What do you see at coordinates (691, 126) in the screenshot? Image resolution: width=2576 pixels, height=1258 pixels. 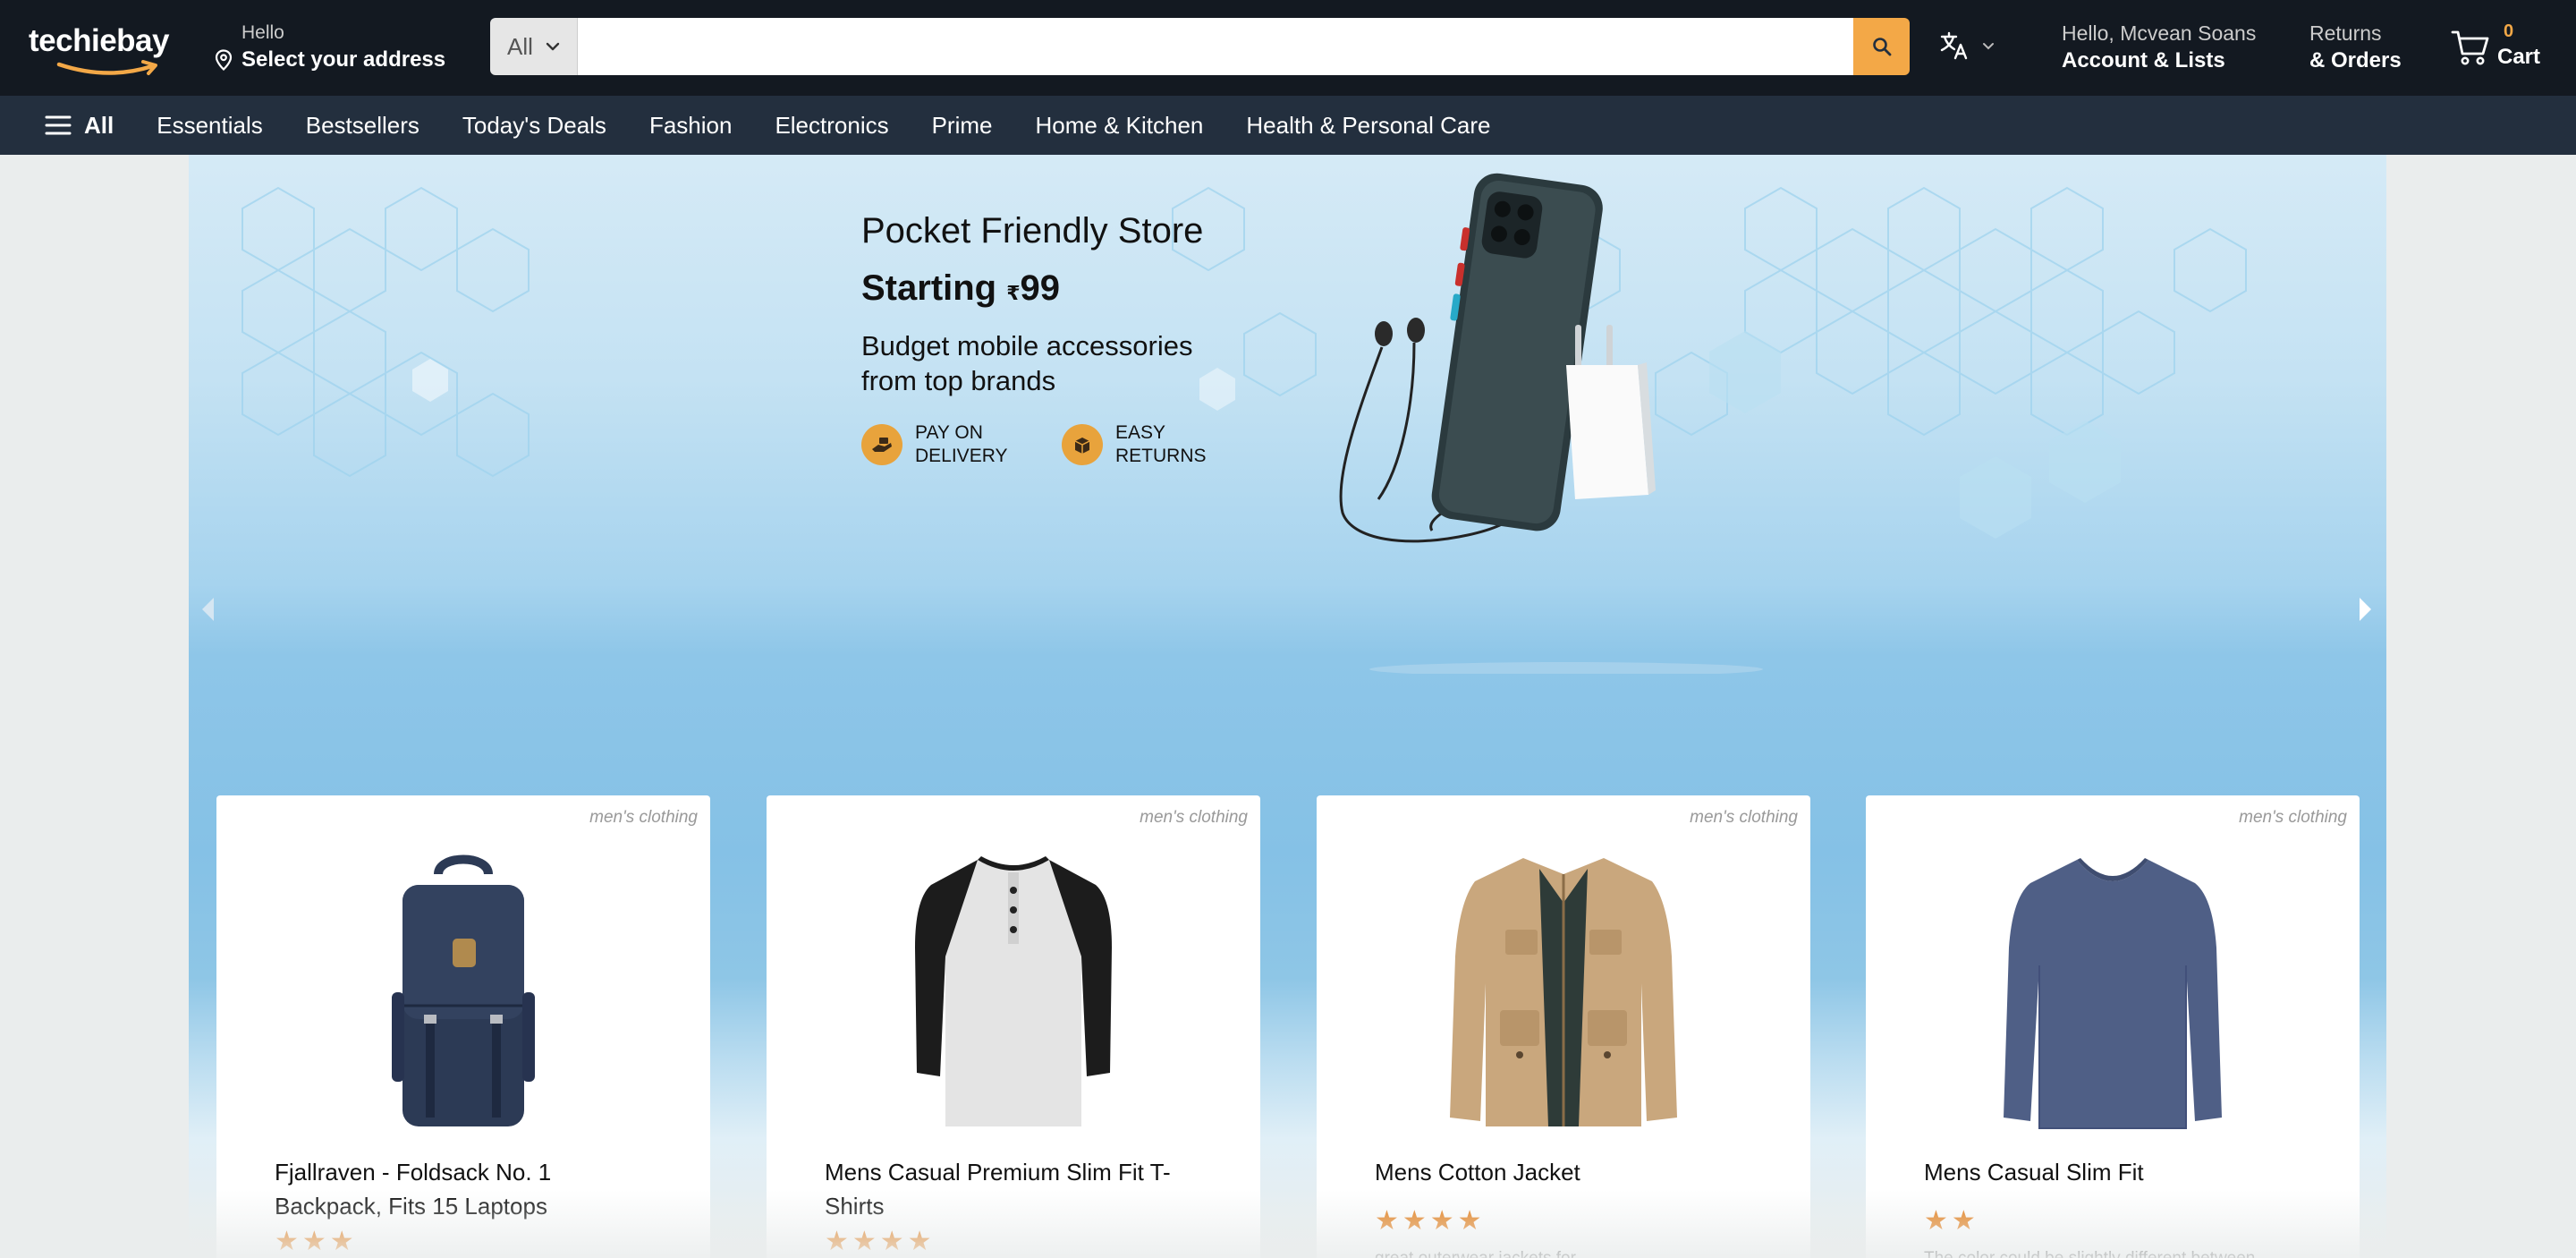 I see `nav-item-fashion: Fashion` at bounding box center [691, 126].